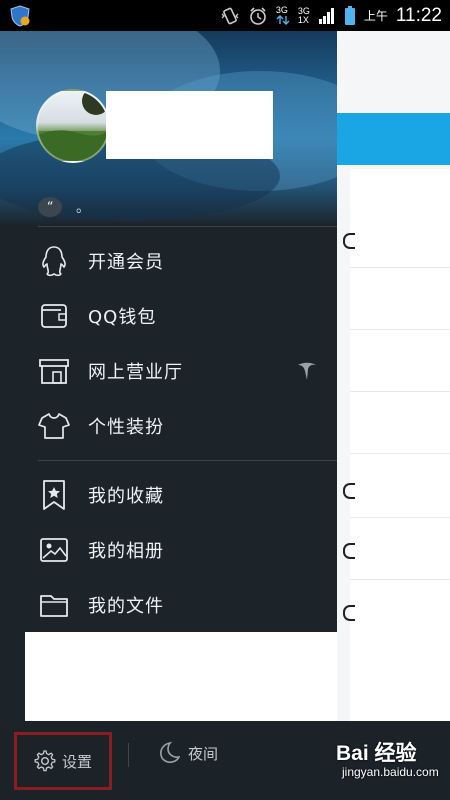 This screenshot has height=800, width=450. Describe the element at coordinates (135, 372) in the screenshot. I see `menu-item-label: 网上营业厅` at that location.